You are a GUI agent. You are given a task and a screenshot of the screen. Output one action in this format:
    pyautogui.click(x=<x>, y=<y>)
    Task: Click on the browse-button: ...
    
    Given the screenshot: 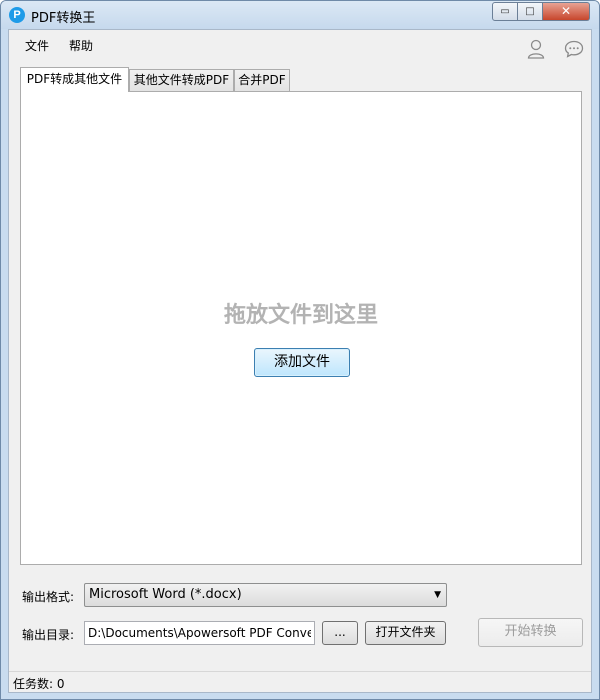 What is the action you would take?
    pyautogui.click(x=340, y=633)
    